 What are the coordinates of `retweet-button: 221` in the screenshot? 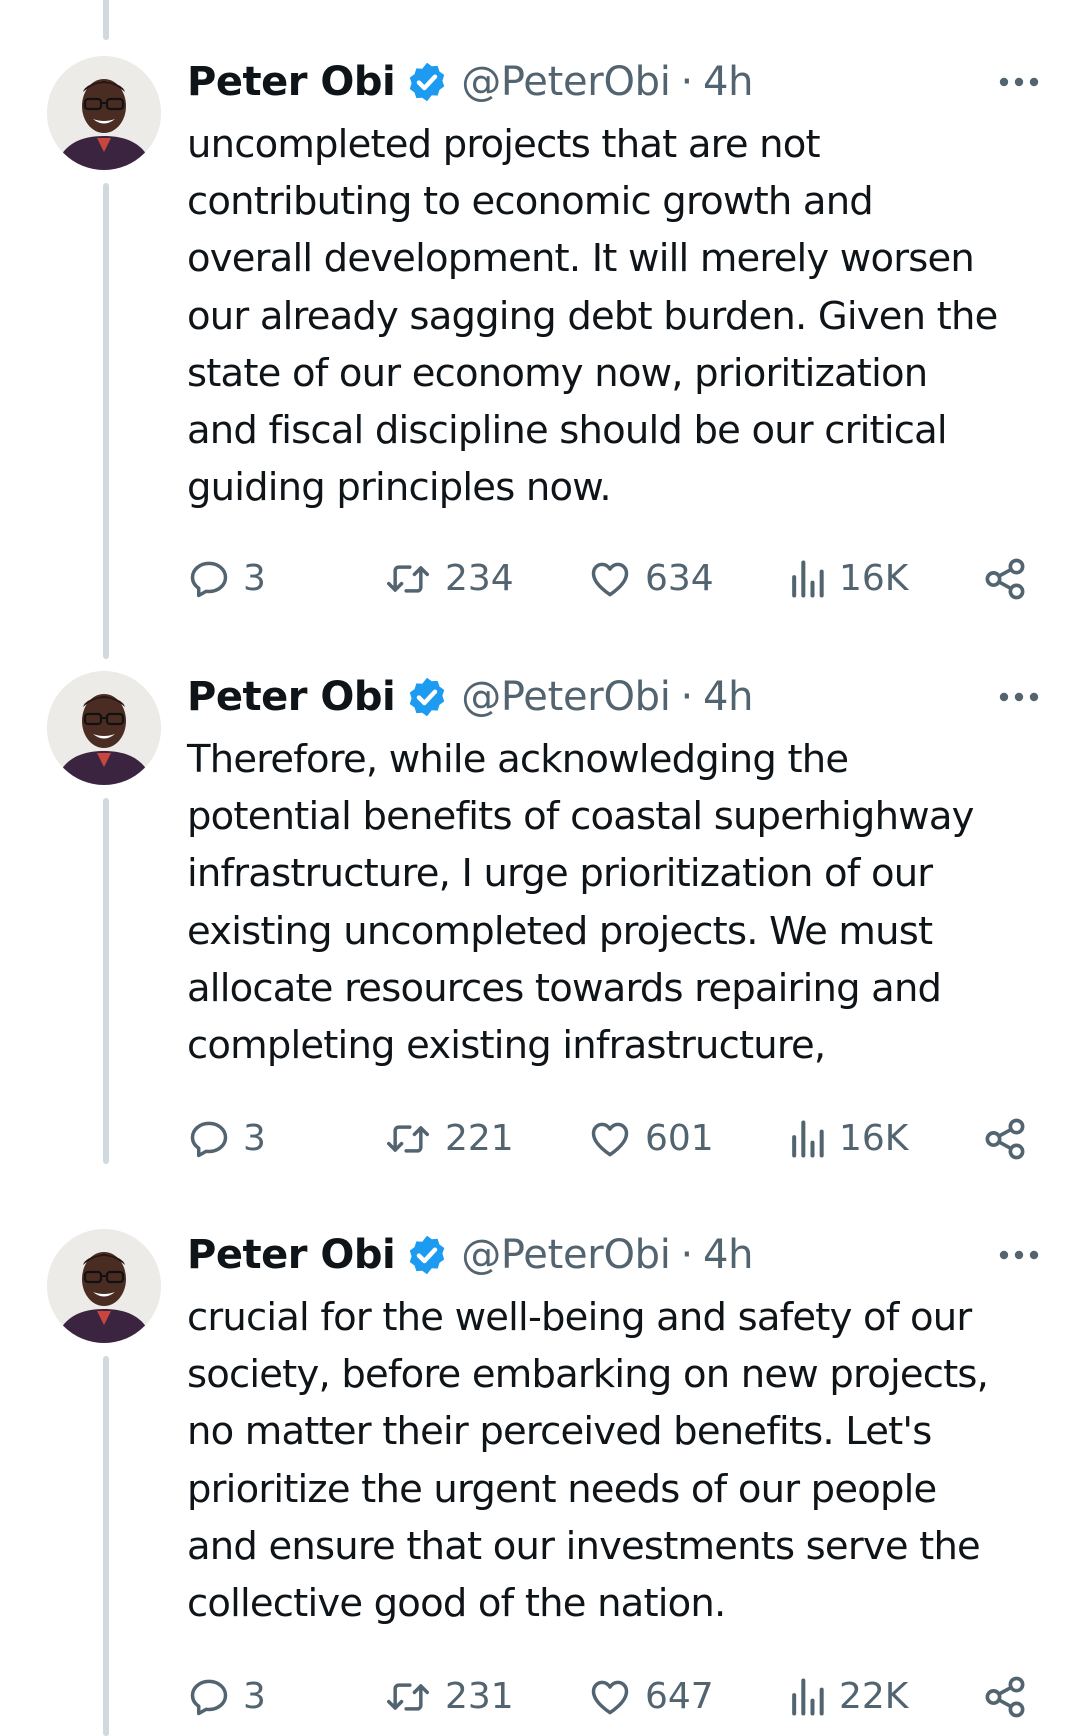 It's located at (448, 1139).